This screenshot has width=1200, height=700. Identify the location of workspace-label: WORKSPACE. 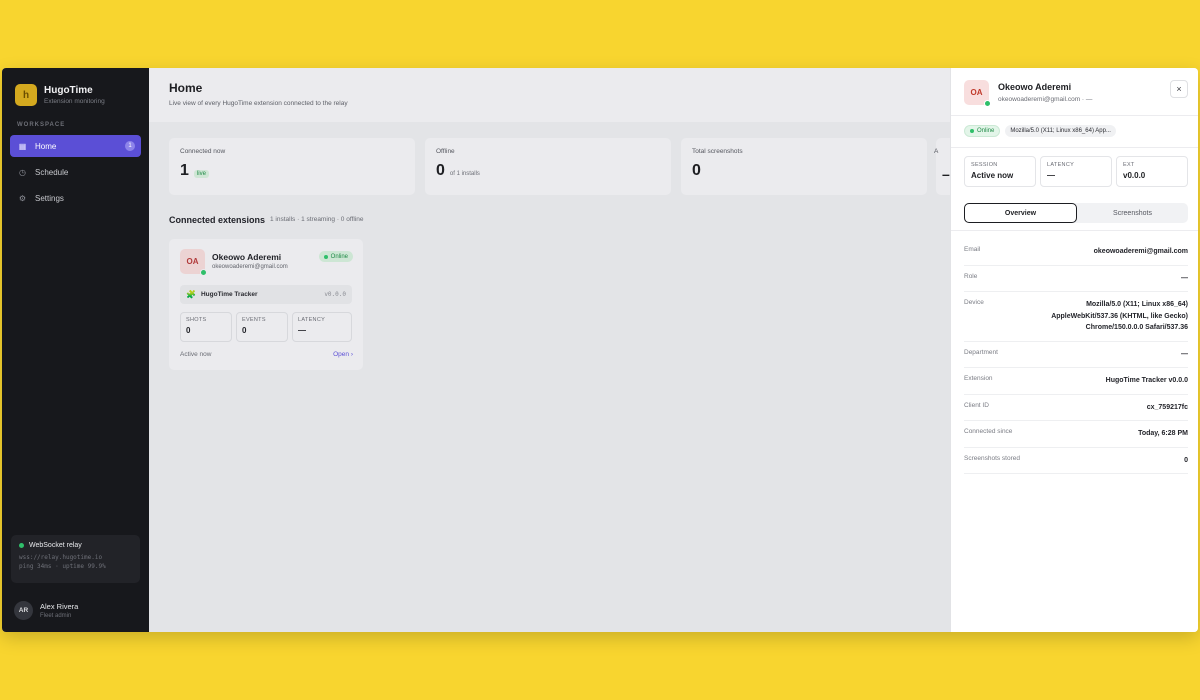
(41, 125).